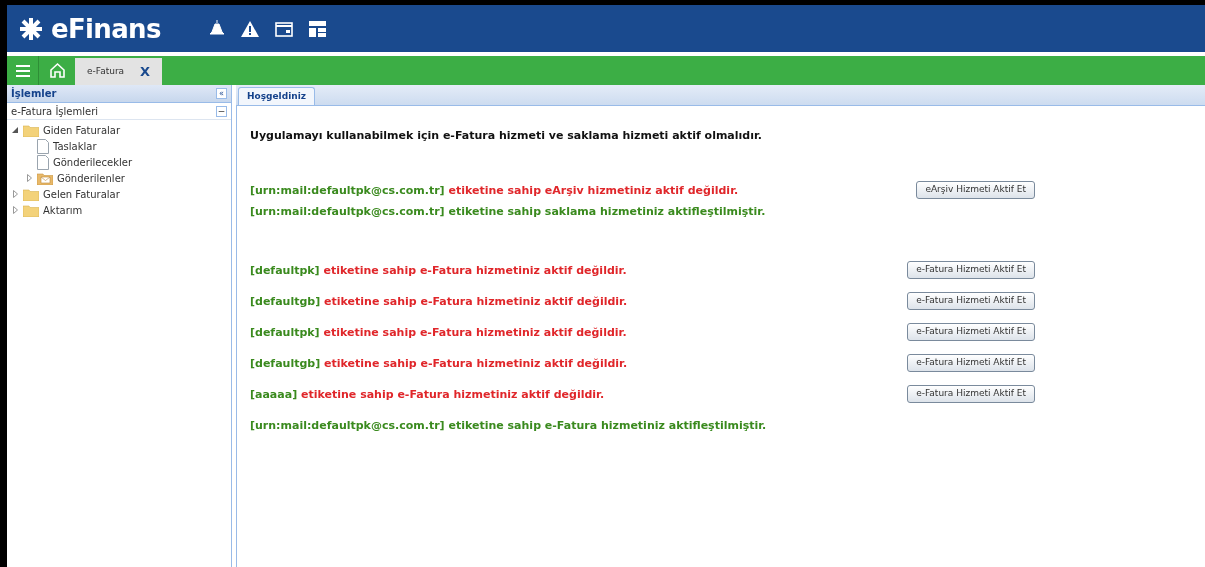  What do you see at coordinates (81, 194) in the screenshot?
I see `tree-item: Gelen Faturalar` at bounding box center [81, 194].